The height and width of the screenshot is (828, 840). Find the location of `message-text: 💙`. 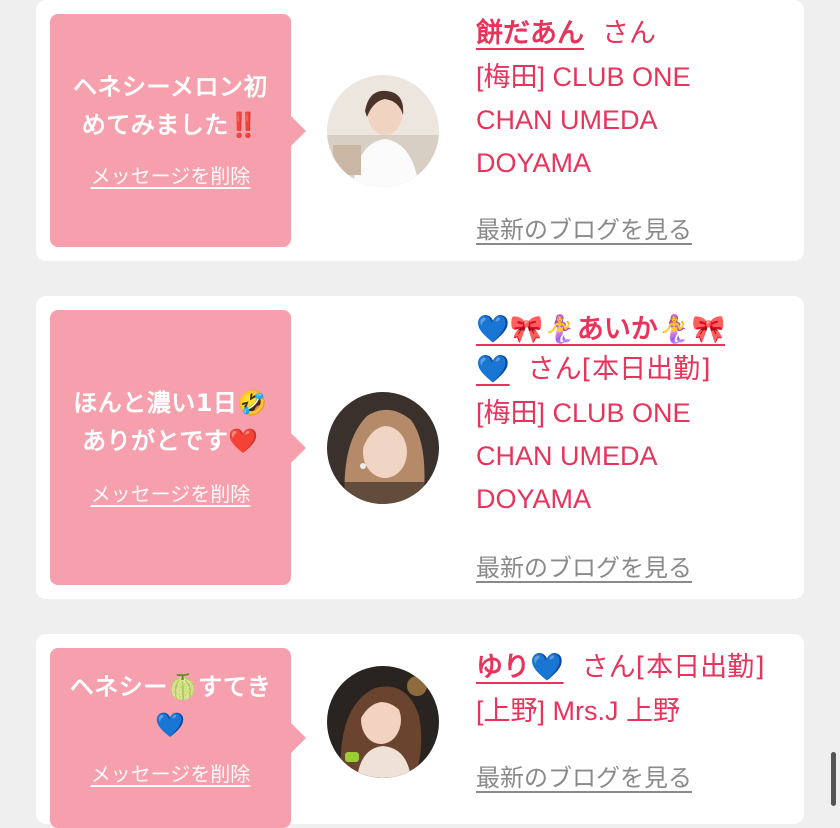

message-text: 💙 is located at coordinates (170, 725).